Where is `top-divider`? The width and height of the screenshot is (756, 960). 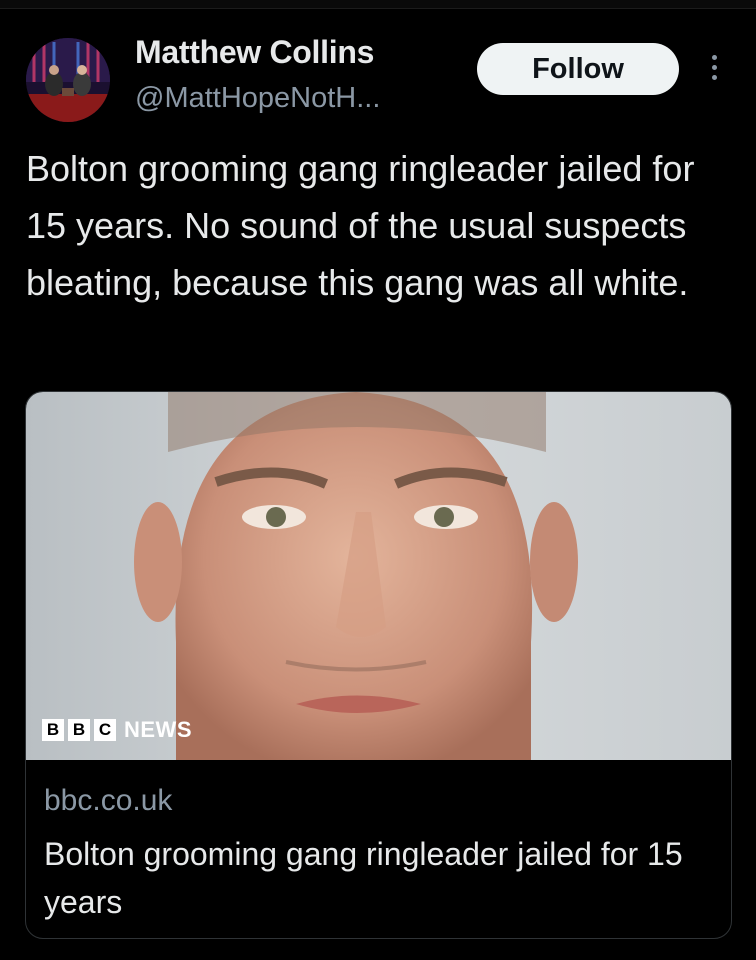
top-divider is located at coordinates (378, 4).